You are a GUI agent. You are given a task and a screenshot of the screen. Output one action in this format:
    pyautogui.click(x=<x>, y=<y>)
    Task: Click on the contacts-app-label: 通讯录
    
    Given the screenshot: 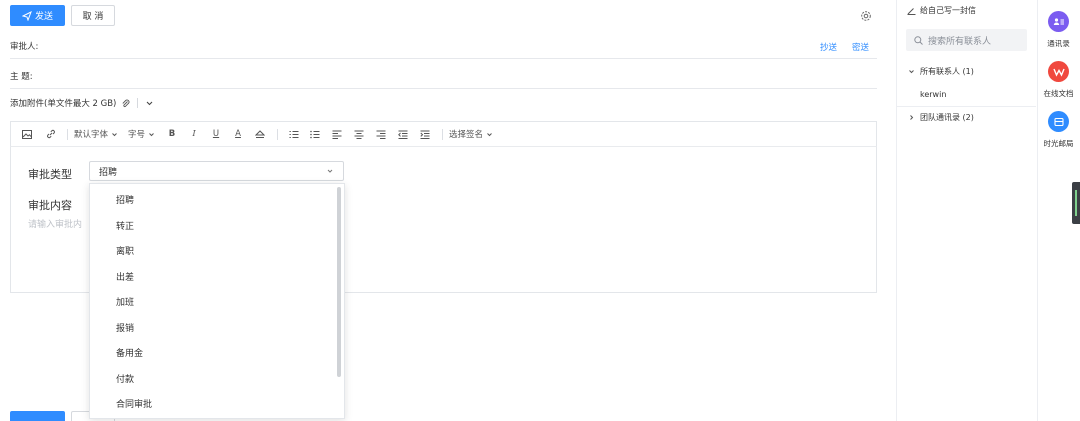 What is the action you would take?
    pyautogui.click(x=1058, y=43)
    